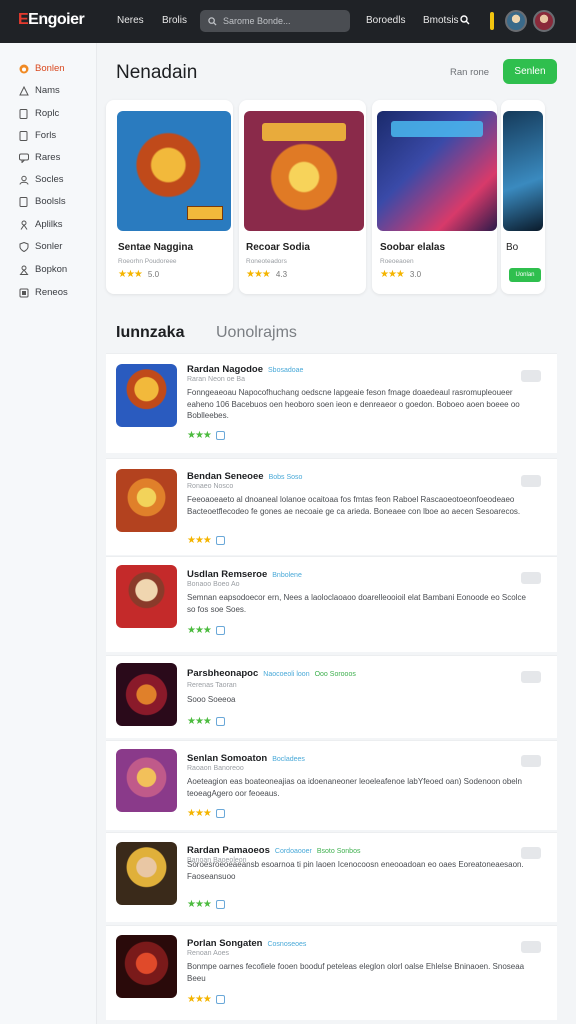 The image size is (576, 1024). Describe the element at coordinates (246, 758) in the screenshot. I see `item-title: Senlan Somoaton Bocladees` at that location.